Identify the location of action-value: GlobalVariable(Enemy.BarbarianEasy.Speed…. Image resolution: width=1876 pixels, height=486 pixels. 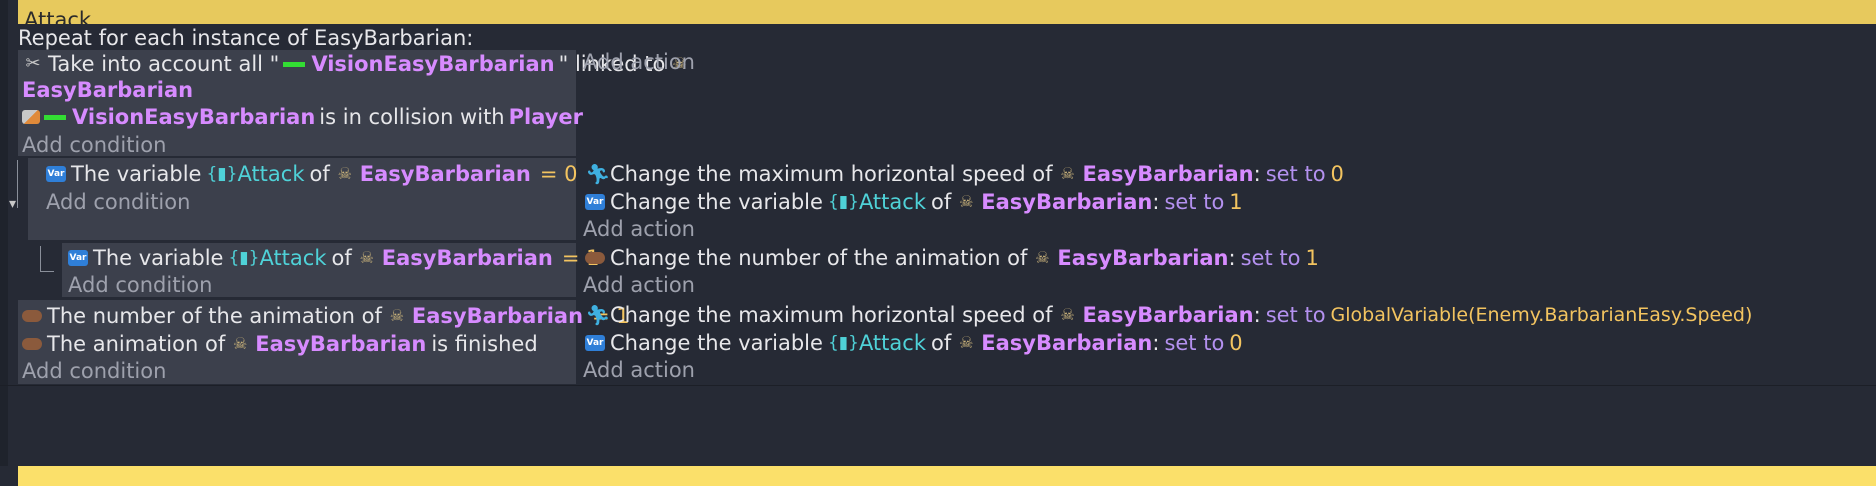
(1541, 315).